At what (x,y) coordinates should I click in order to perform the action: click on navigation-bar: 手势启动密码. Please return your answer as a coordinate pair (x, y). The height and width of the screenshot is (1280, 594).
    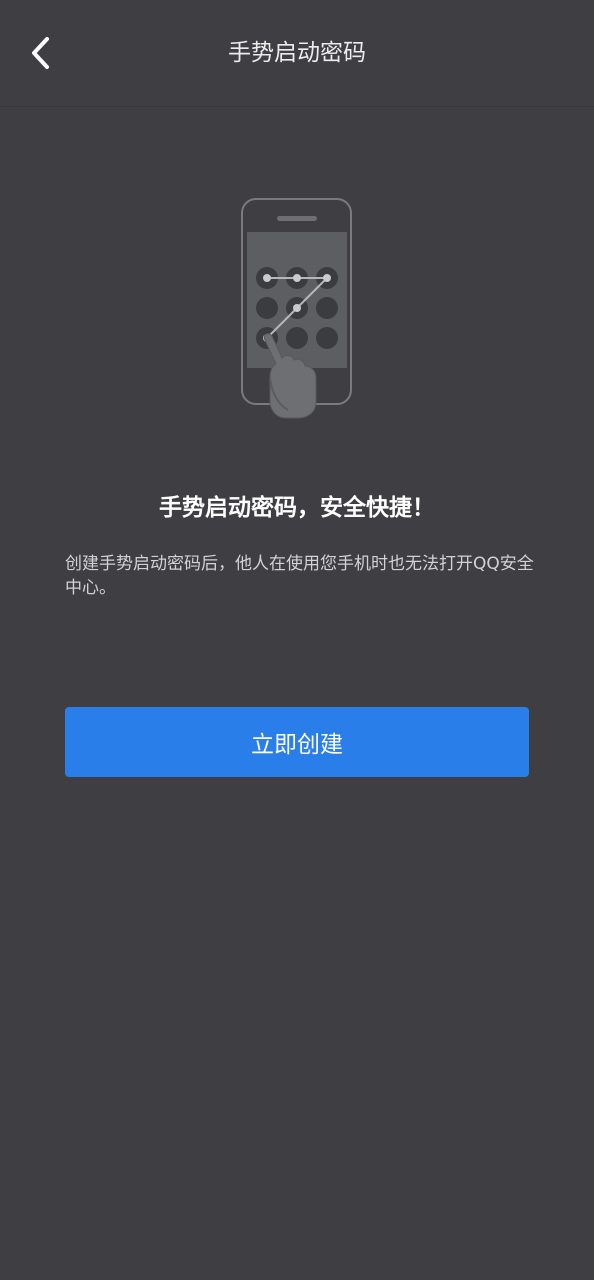
    Looking at the image, I should click on (297, 53).